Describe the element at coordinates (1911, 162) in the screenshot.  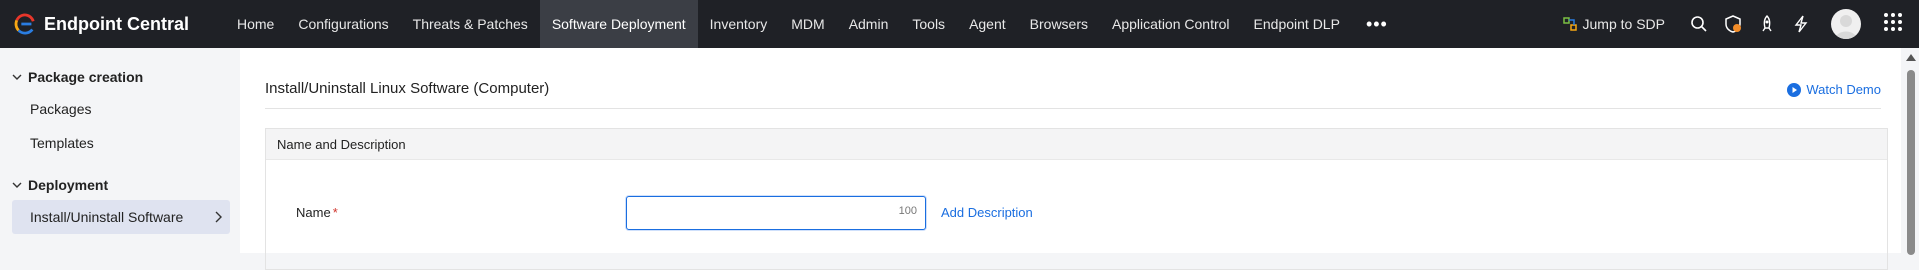
I see `scroll-thumb` at that location.